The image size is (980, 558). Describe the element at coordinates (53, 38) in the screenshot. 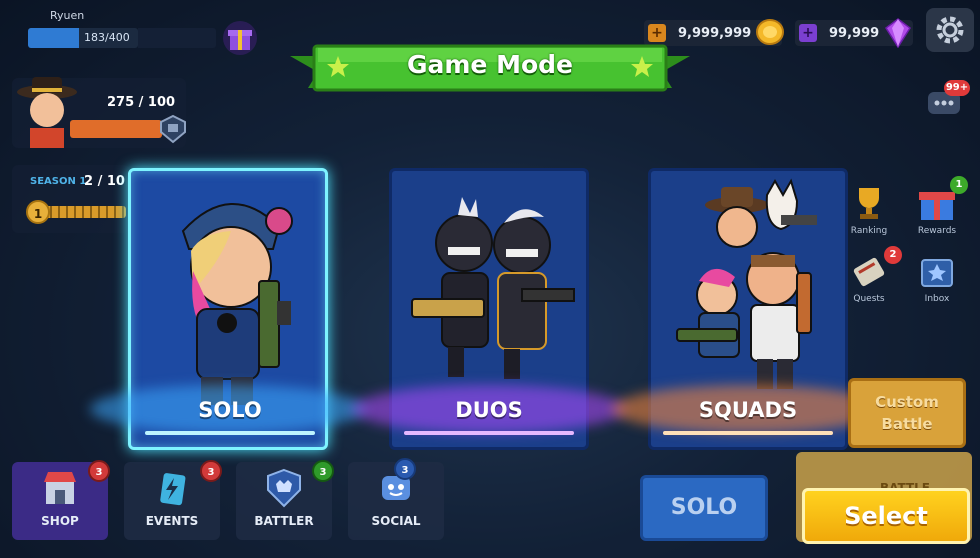

I see `xp-fill` at that location.